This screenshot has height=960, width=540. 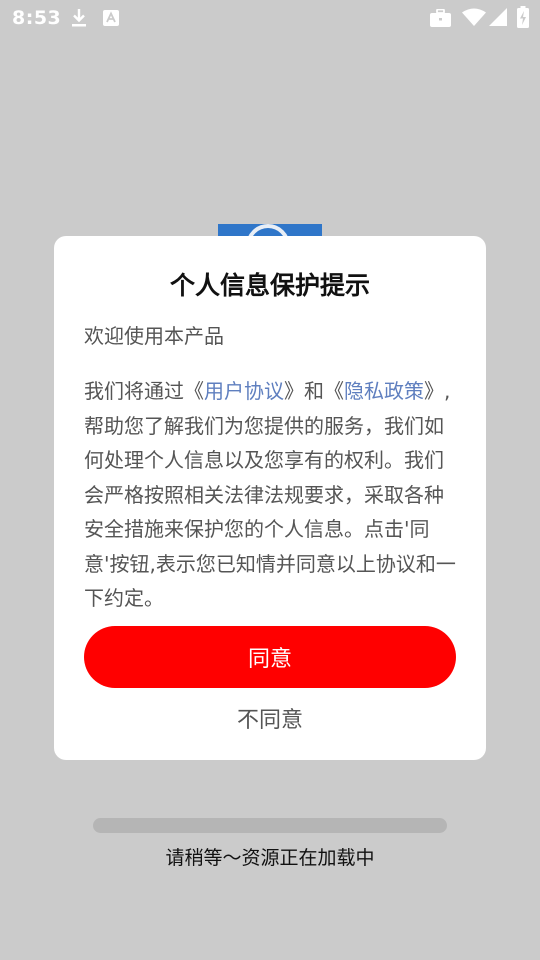 What do you see at coordinates (523, 17) in the screenshot?
I see `battery-charging-icon` at bounding box center [523, 17].